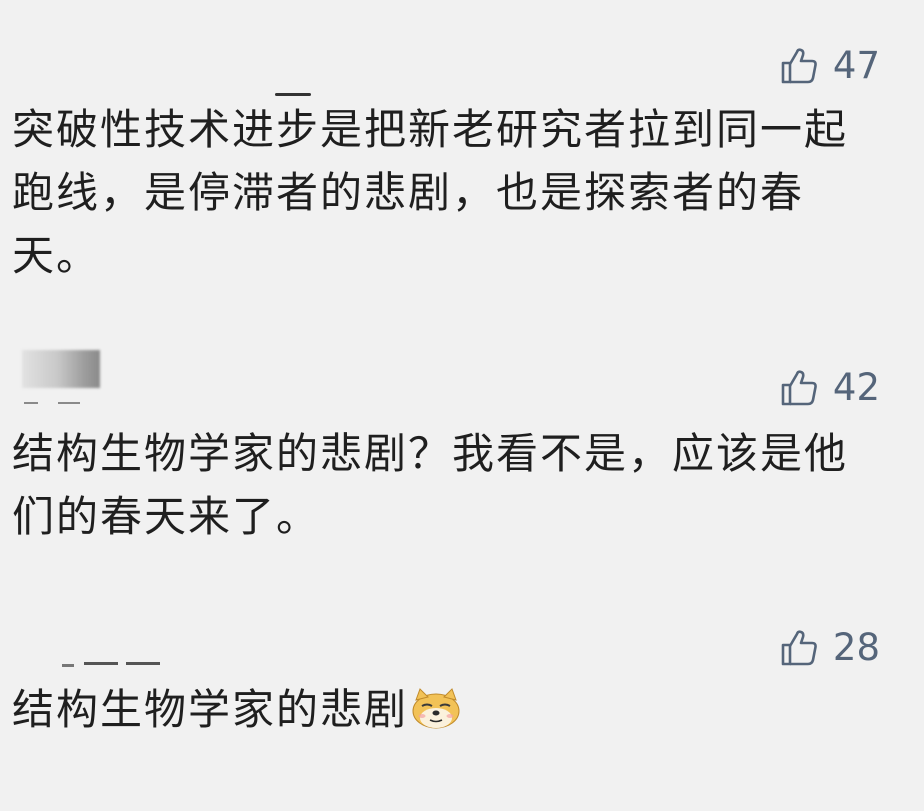  I want to click on like-button: 28, so click(829, 647).